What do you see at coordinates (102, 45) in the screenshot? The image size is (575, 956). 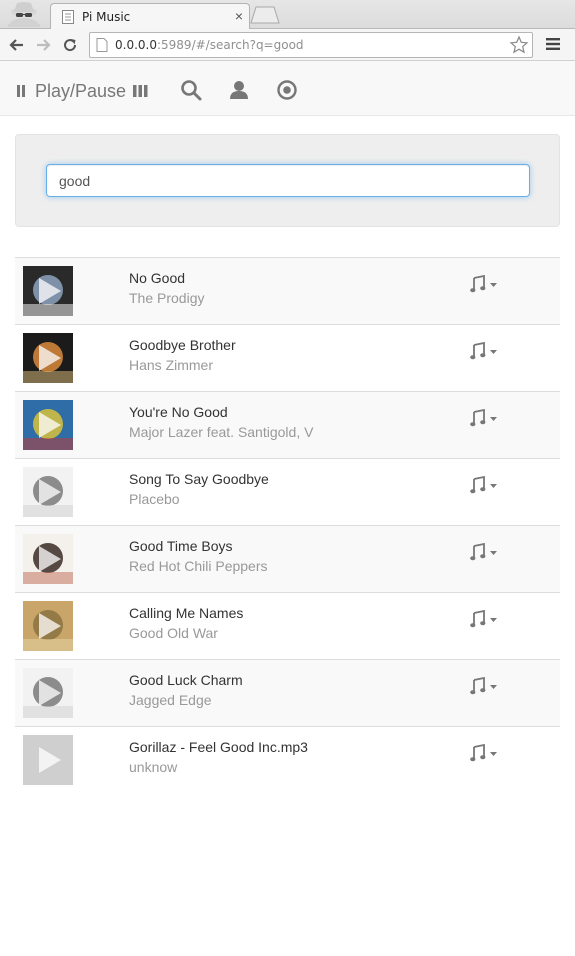 I see `page-icon` at bounding box center [102, 45].